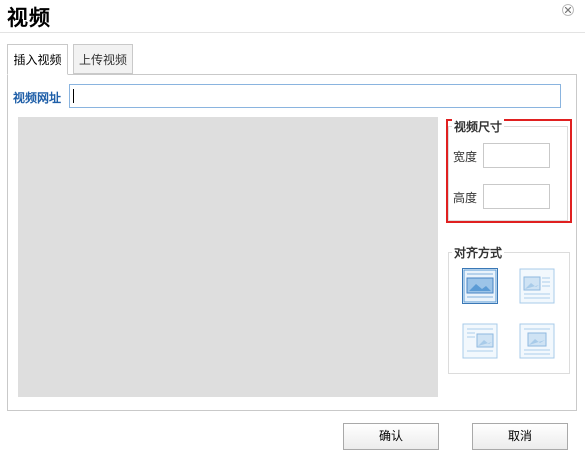 This screenshot has width=585, height=467. I want to click on video-size-legend: 视频尺寸, so click(478, 126).